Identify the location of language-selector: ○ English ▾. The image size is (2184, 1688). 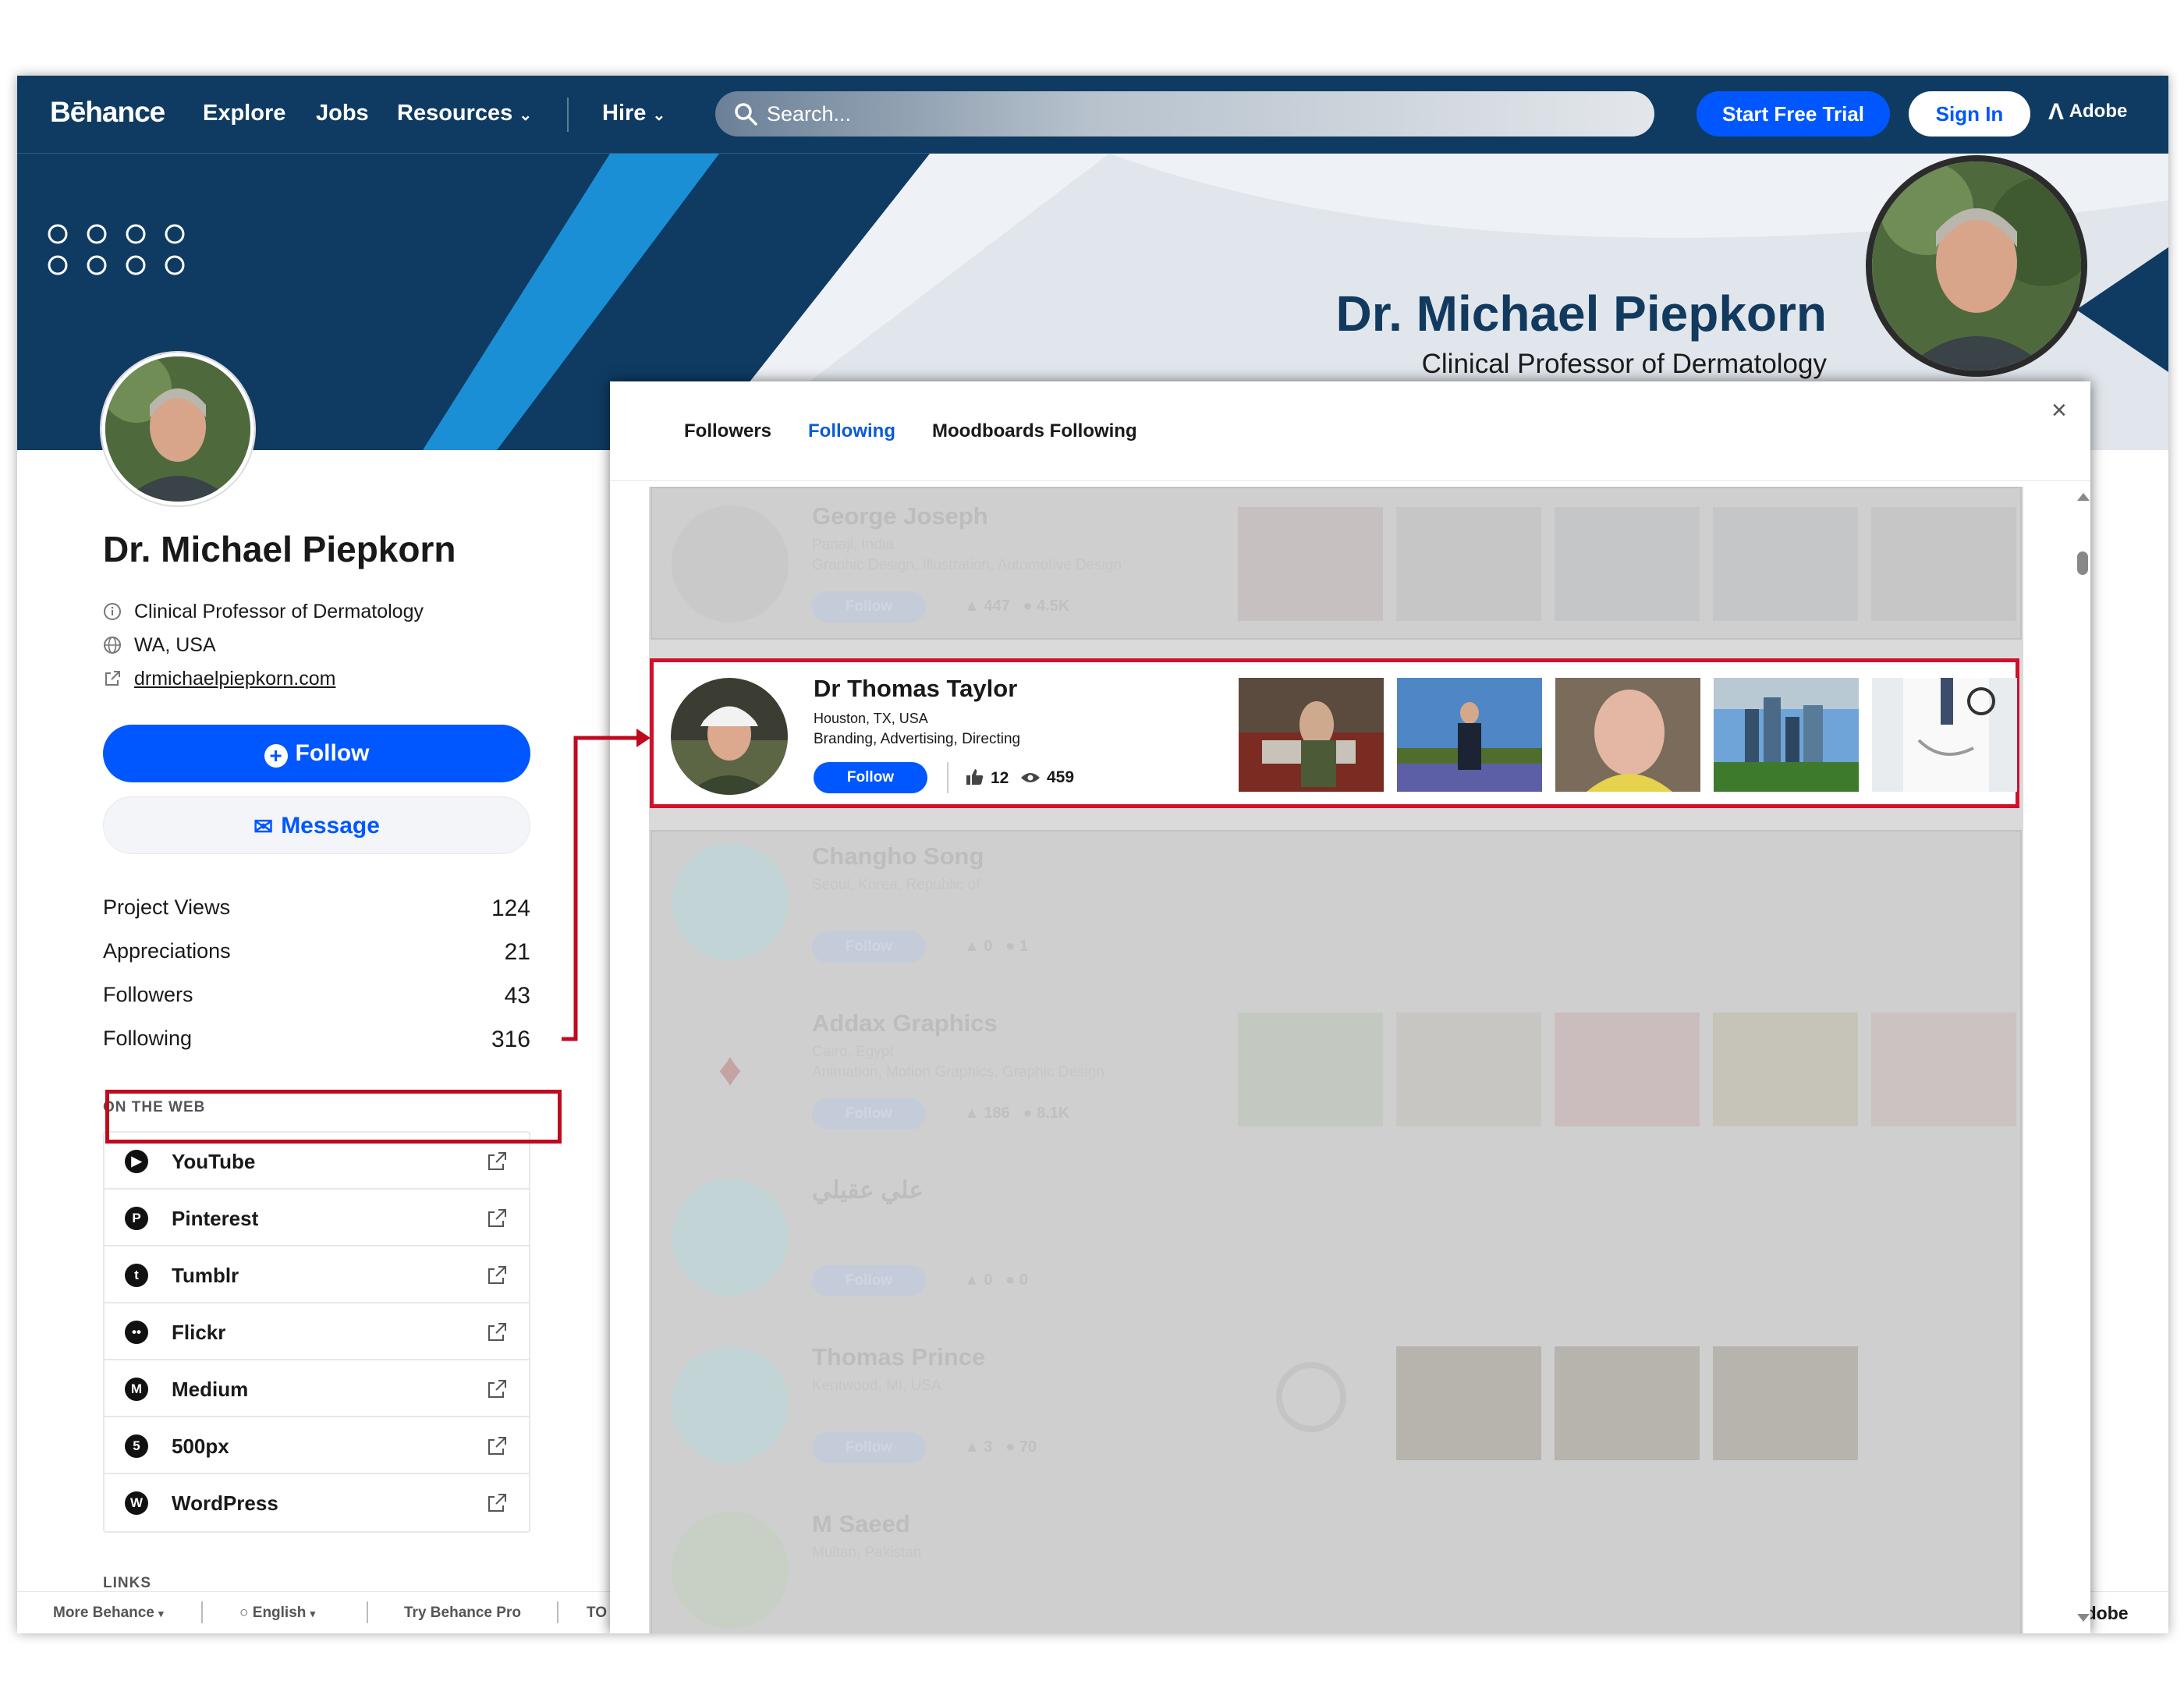
(277, 1613).